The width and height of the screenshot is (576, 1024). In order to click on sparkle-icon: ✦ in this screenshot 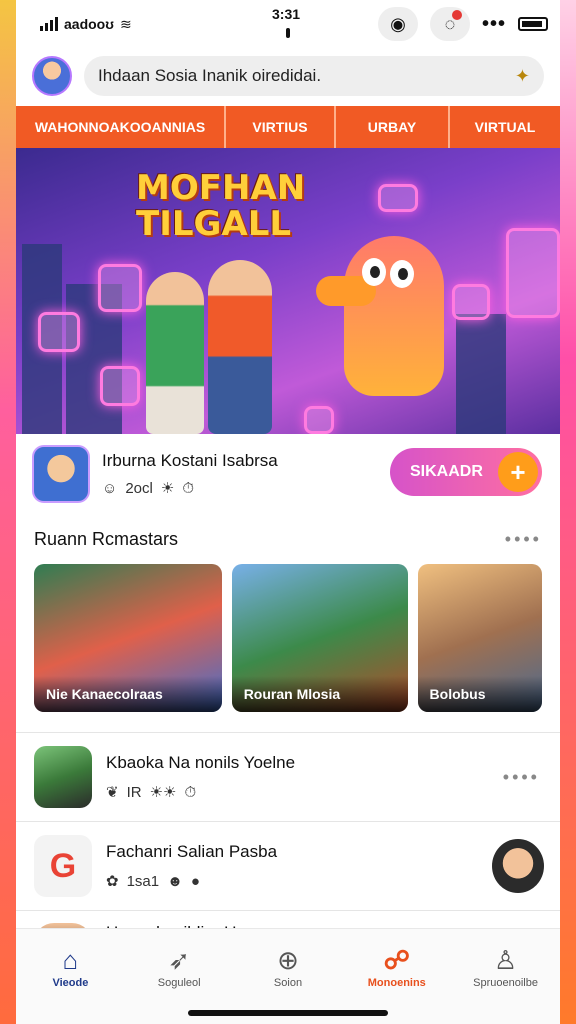, I will do `click(522, 76)`.